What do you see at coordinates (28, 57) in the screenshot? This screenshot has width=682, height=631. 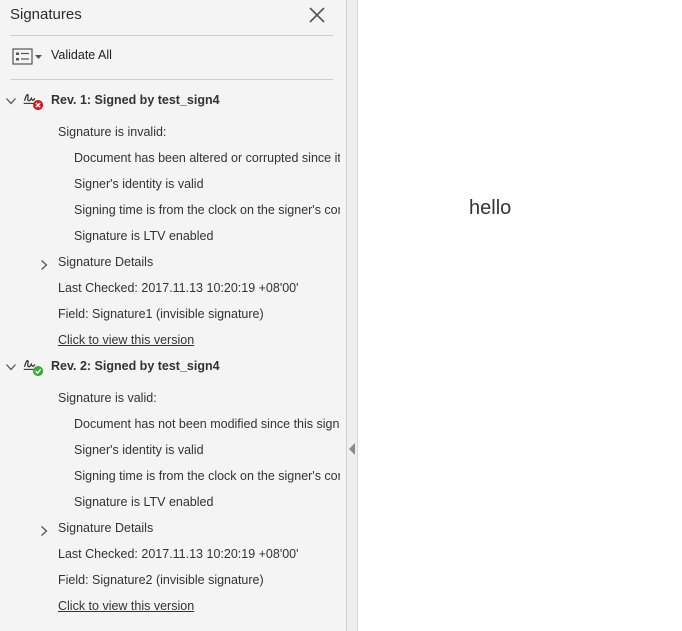 I see `options-menu-icon` at bounding box center [28, 57].